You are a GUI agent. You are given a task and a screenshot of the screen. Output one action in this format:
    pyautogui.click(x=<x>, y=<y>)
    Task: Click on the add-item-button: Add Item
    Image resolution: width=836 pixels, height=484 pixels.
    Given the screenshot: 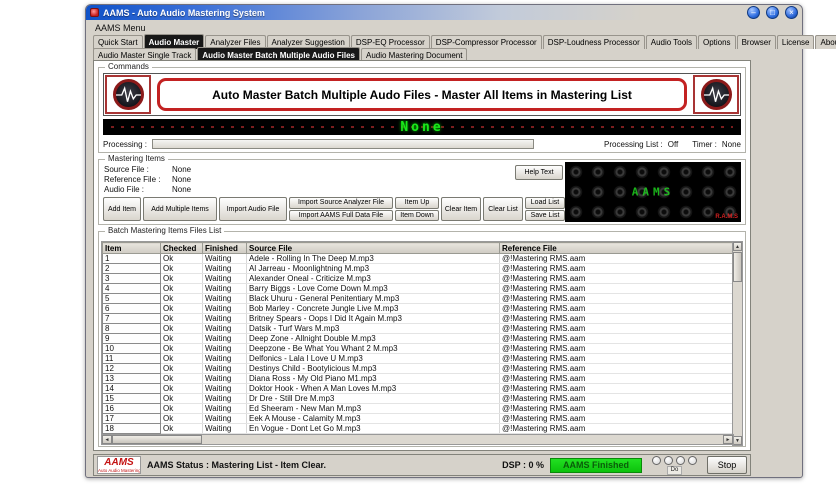 What is the action you would take?
    pyautogui.click(x=122, y=209)
    